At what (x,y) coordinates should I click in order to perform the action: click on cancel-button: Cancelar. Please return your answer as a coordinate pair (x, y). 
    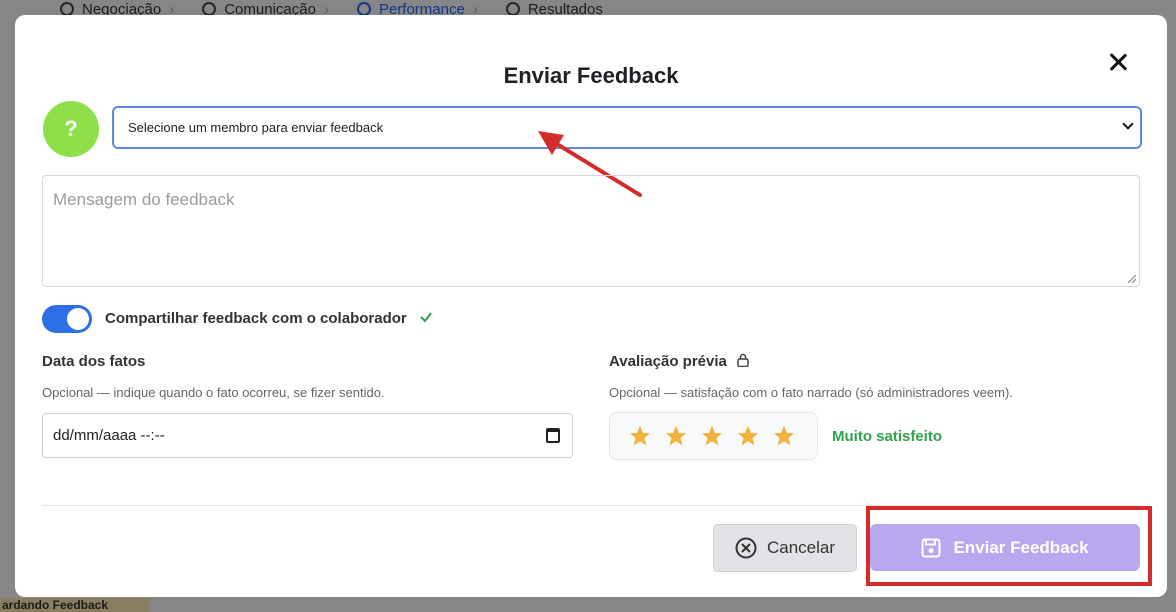
    Looking at the image, I should click on (785, 548).